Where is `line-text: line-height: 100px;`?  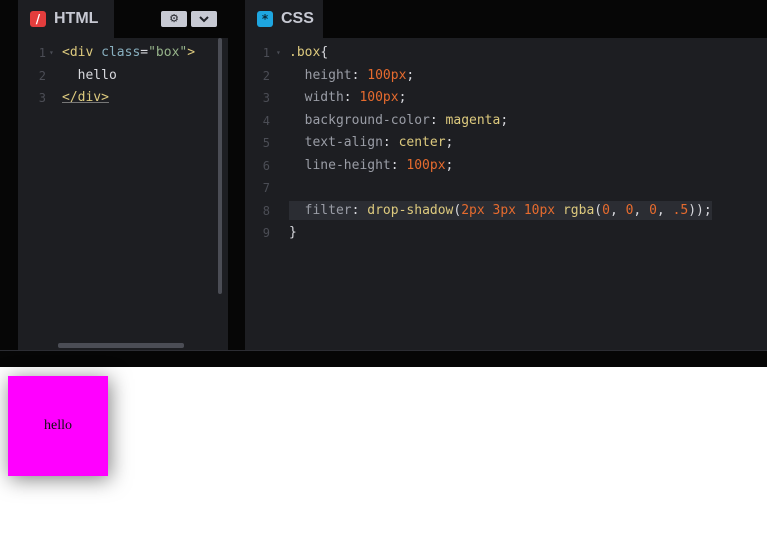 line-text: line-height: 100px; is located at coordinates (371, 166).